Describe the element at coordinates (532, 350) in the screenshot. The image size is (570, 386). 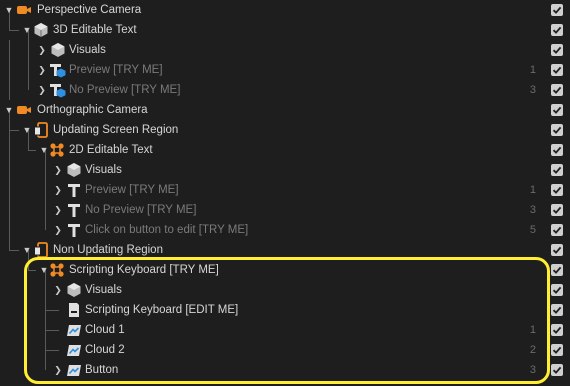
I see `layer-count: 2` at that location.